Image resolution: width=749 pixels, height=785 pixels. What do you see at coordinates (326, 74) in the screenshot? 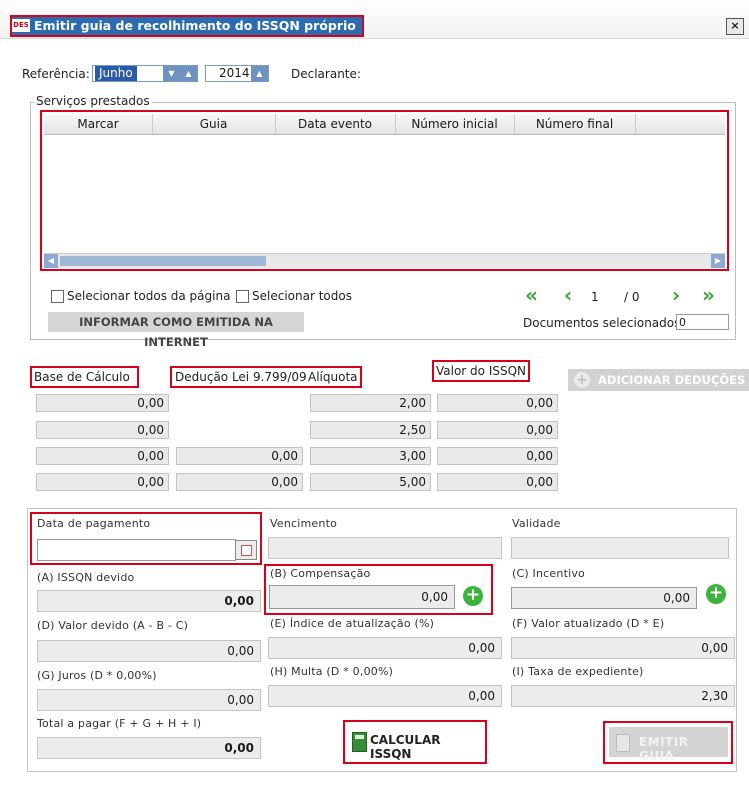
I see `declarante-label: Declarante:` at bounding box center [326, 74].